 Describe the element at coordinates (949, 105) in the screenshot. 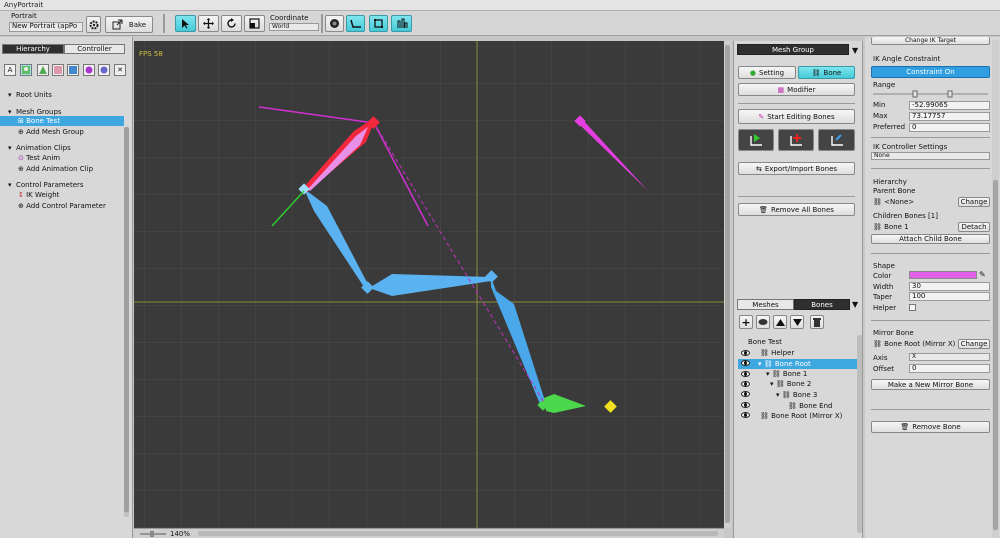

I see `min-field: -52.99065` at that location.